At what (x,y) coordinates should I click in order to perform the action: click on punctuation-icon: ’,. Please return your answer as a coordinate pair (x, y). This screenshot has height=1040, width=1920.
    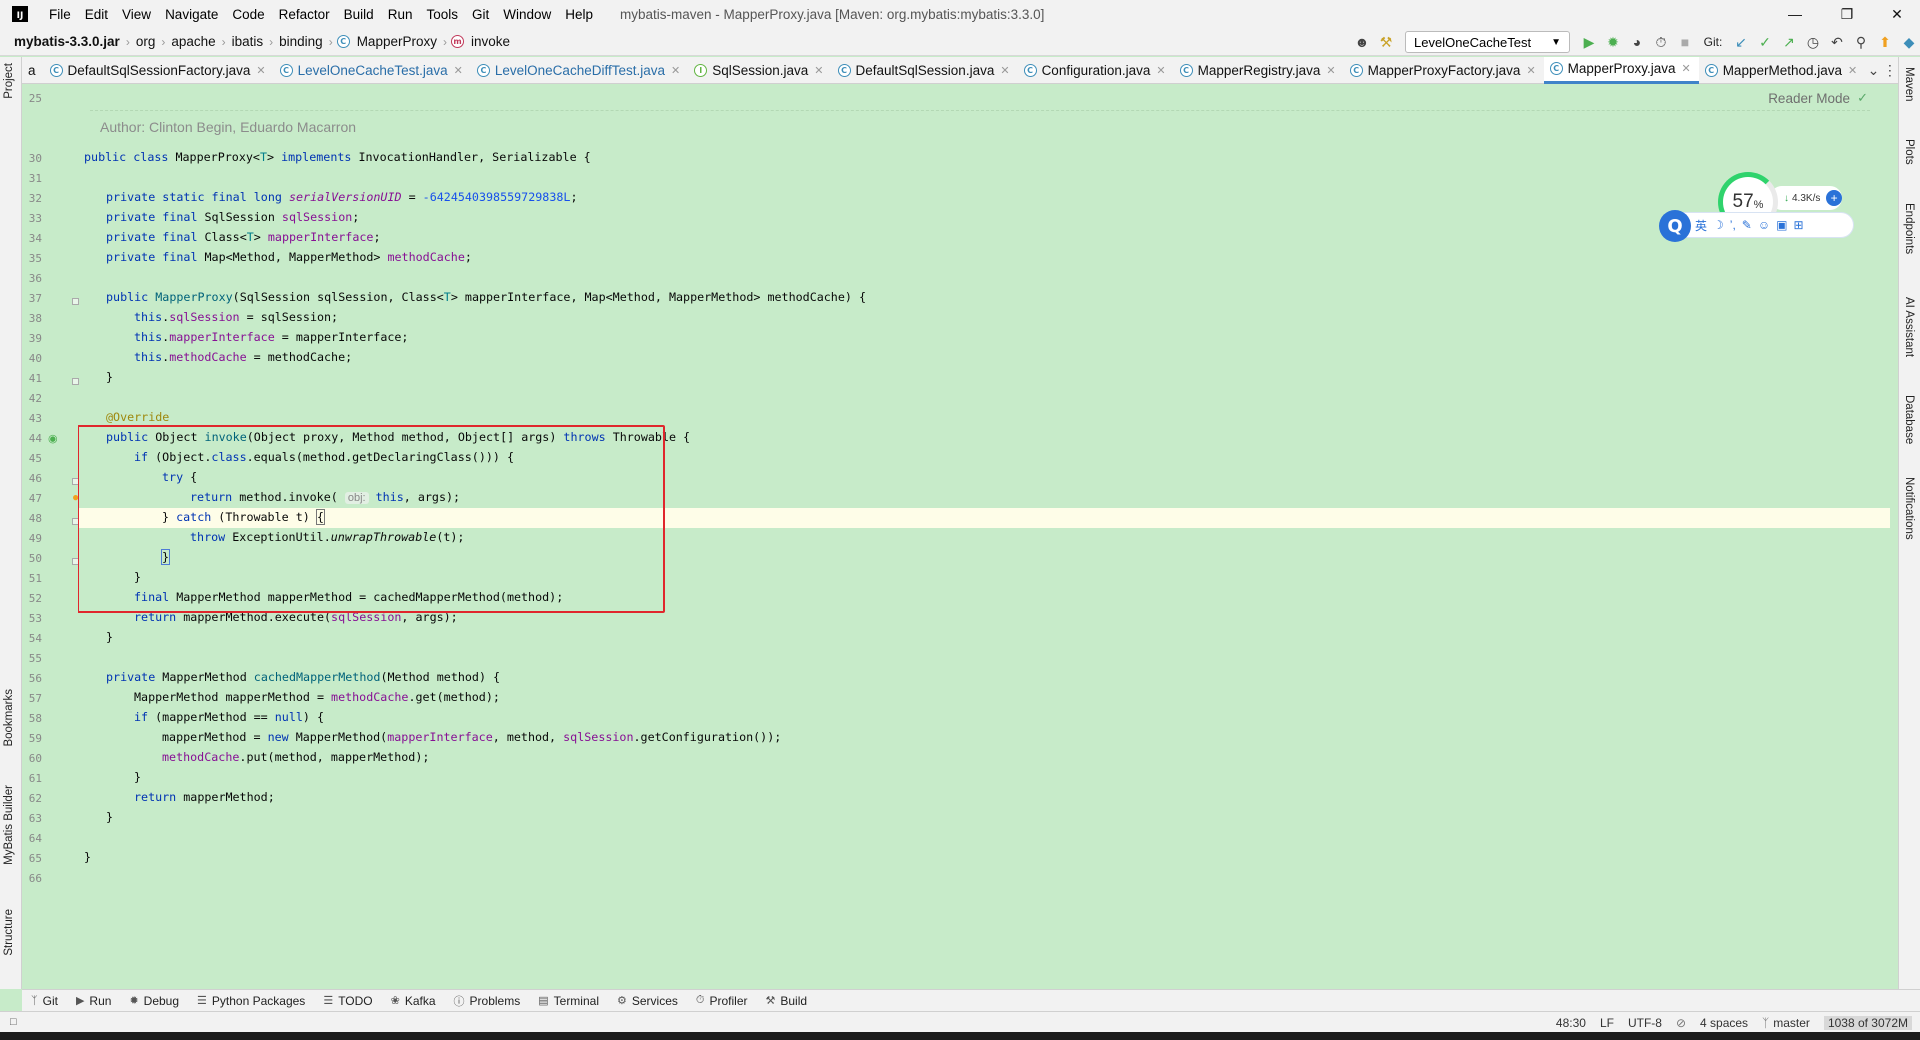
    Looking at the image, I should click on (1733, 225).